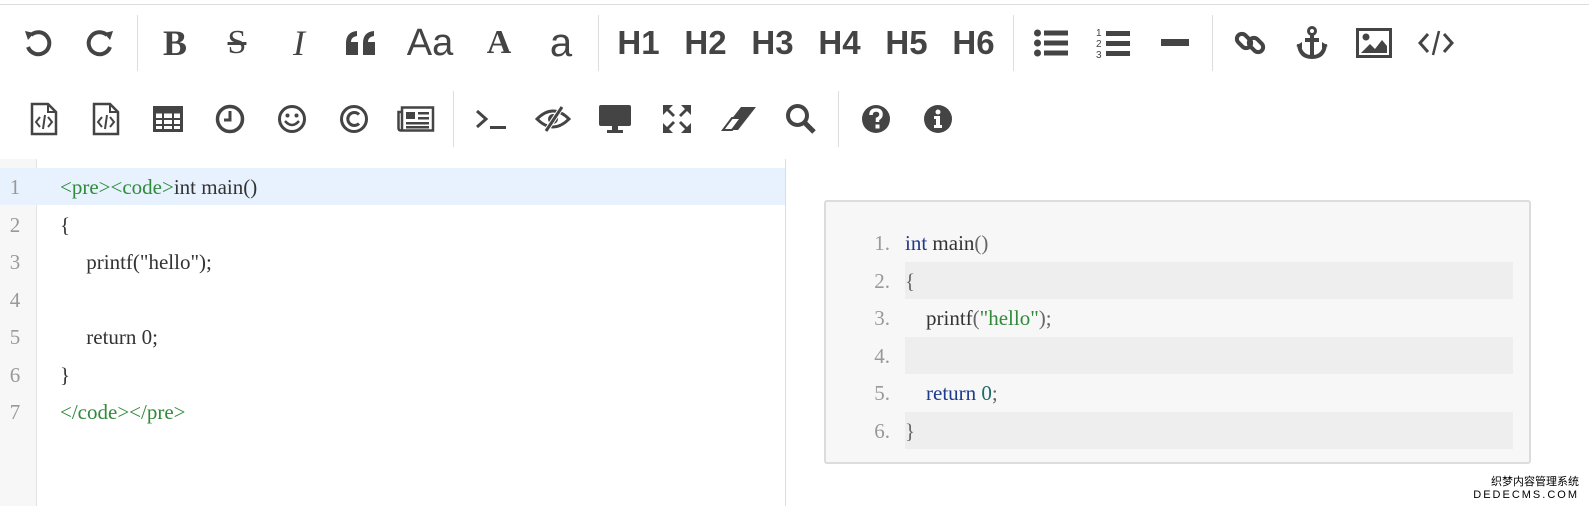  I want to click on h4-button: H4, so click(839, 43).